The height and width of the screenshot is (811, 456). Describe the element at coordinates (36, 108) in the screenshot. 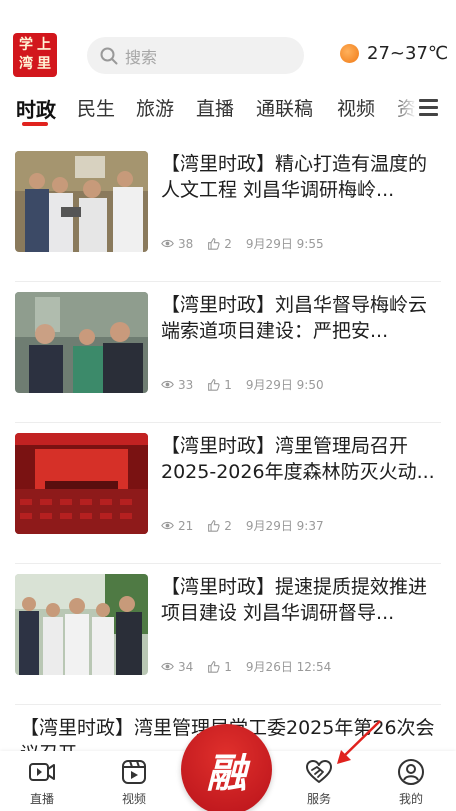

I see `tab-politics: 时政` at that location.